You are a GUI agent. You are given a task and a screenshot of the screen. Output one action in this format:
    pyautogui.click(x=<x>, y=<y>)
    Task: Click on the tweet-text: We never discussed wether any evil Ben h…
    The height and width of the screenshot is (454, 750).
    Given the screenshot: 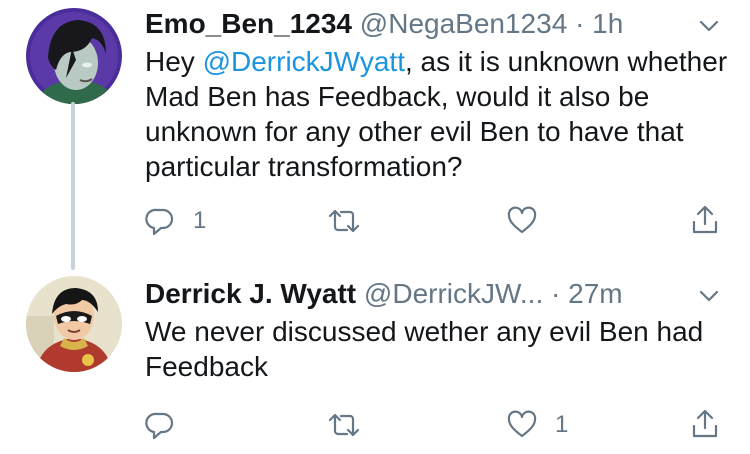 What is the action you would take?
    pyautogui.click(x=424, y=349)
    